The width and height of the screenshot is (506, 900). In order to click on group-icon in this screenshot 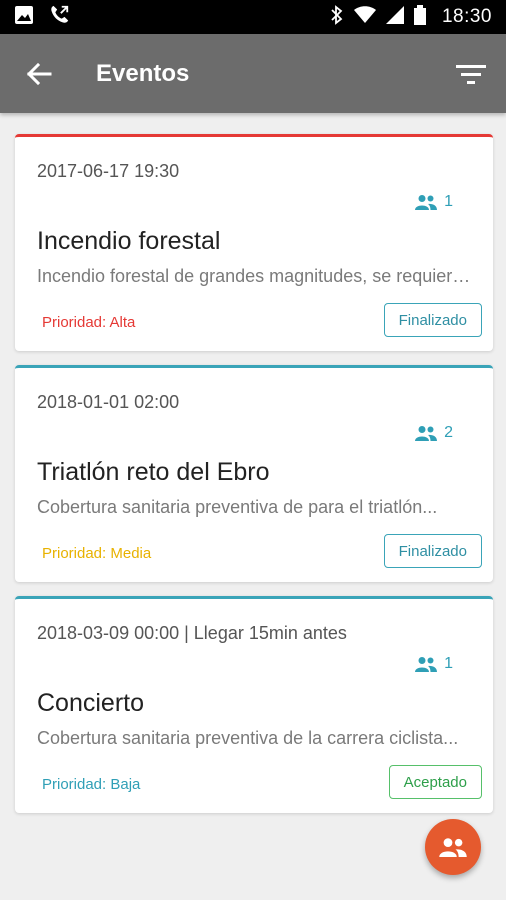, I will do `click(453, 847)`.